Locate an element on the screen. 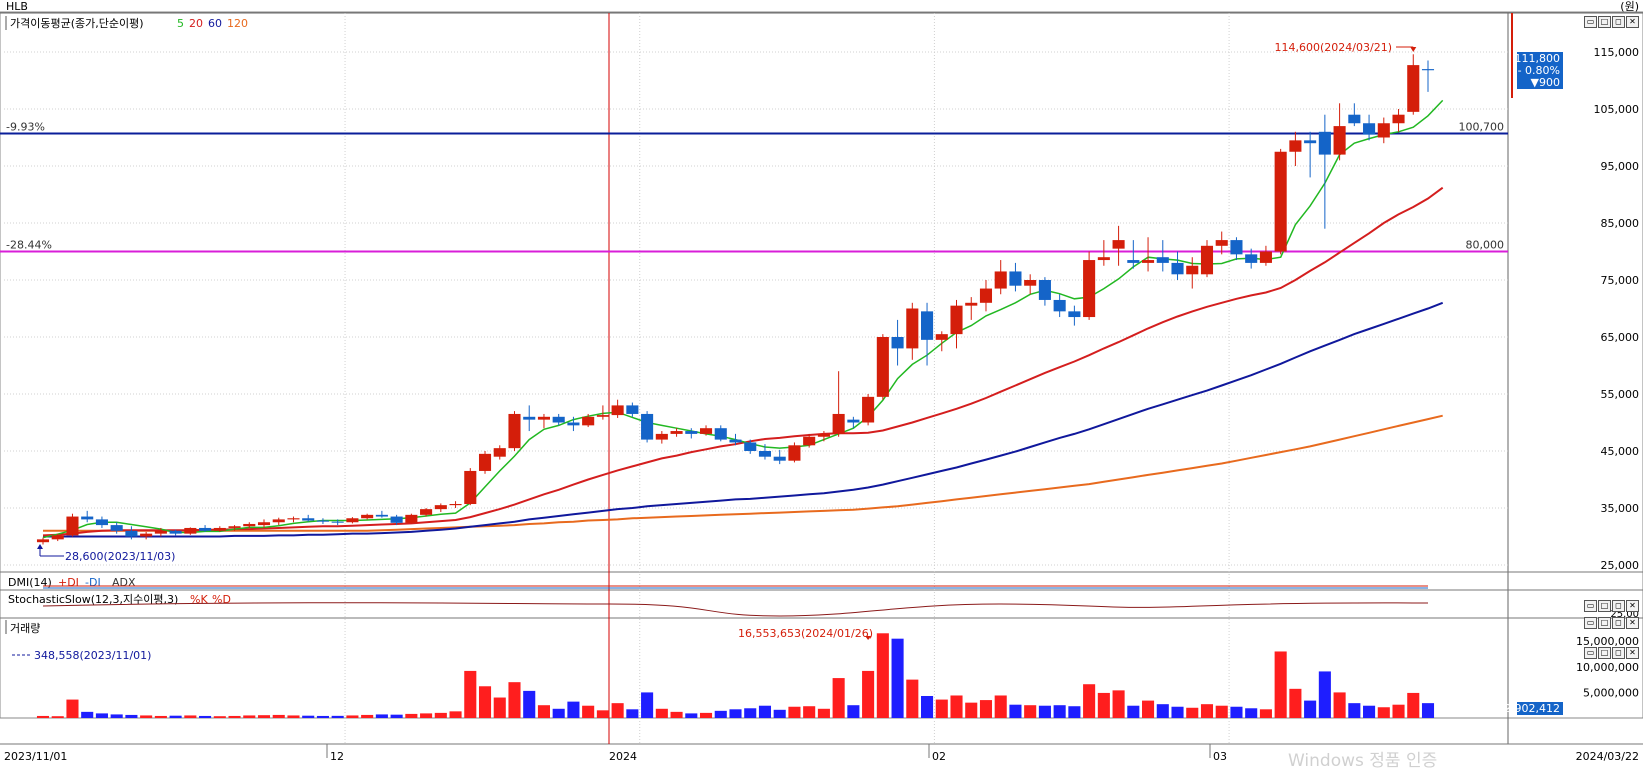 Image resolution: width=1643 pixels, height=771 pixels. volume-tick-label: 10,000,000 is located at coordinates (1607, 667).